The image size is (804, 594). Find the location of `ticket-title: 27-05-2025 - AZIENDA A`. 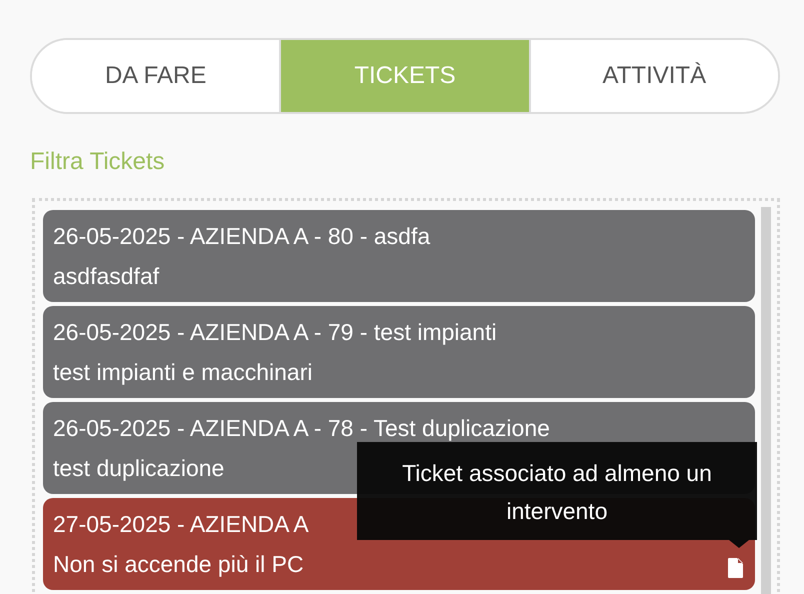

ticket-title: 27-05-2025 - AZIENDA A is located at coordinates (181, 524).